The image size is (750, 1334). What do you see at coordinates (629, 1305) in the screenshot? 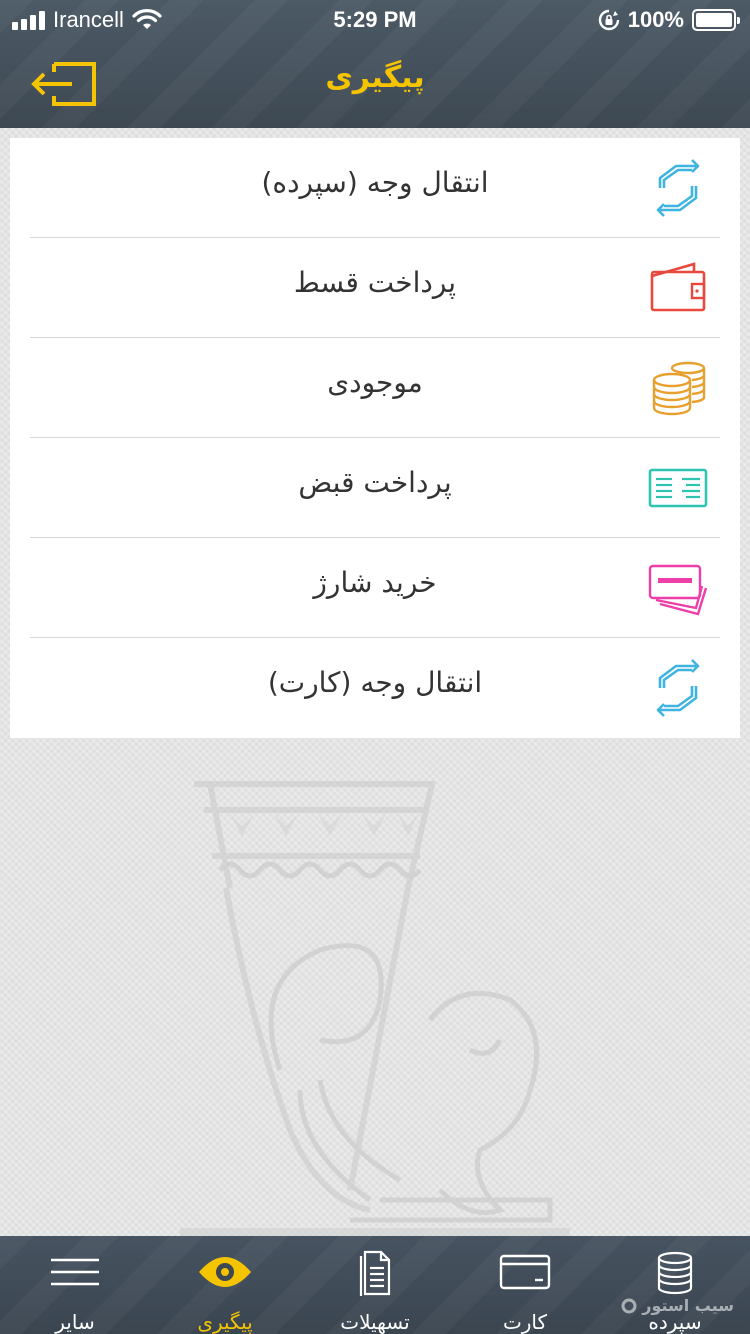
I see `store-logo-icon` at bounding box center [629, 1305].